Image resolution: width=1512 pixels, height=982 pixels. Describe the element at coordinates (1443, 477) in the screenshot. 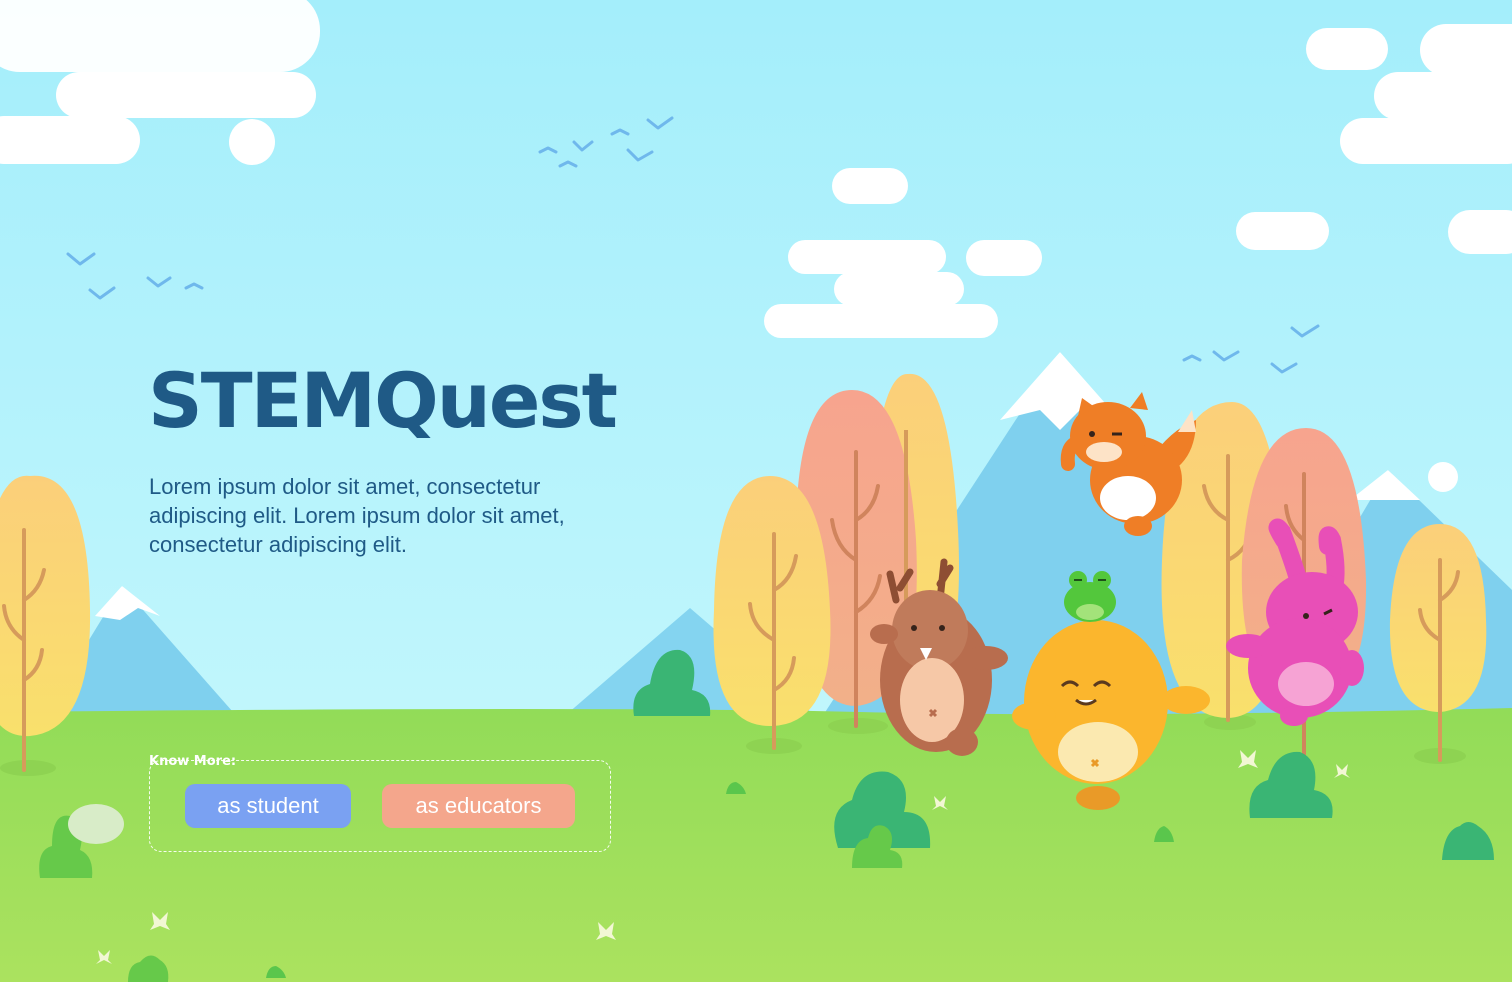

I see `small-moon` at that location.